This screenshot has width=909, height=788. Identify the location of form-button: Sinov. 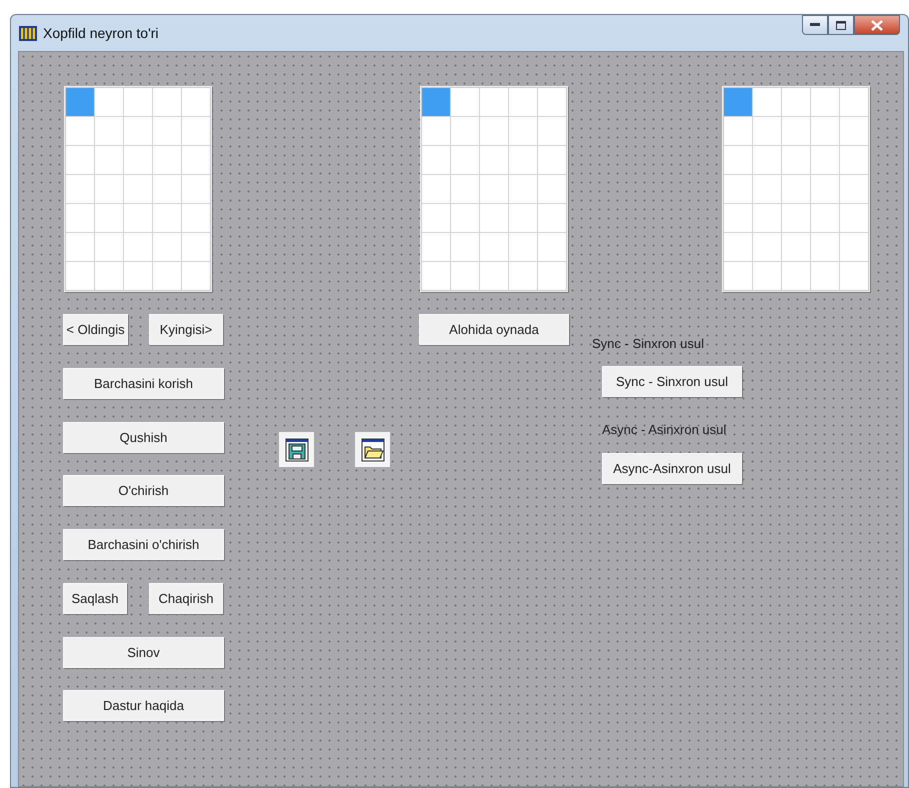
(143, 652).